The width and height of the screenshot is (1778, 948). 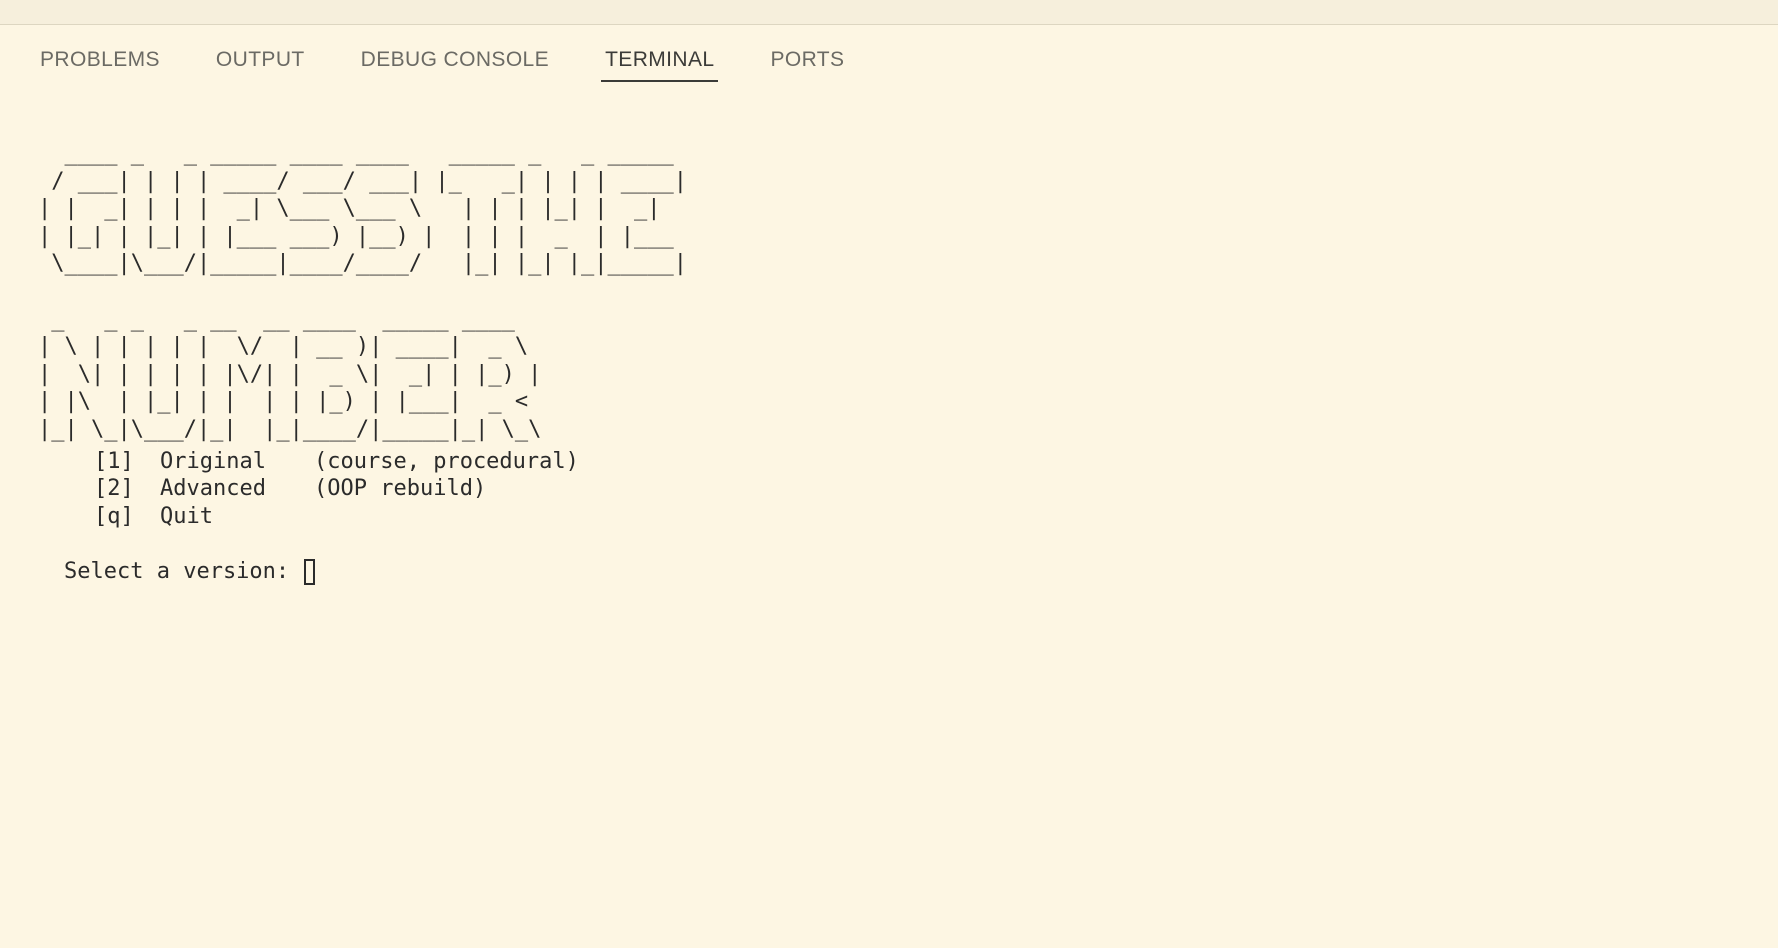 I want to click on menu-desc: (OOP rebuild), so click(x=400, y=489).